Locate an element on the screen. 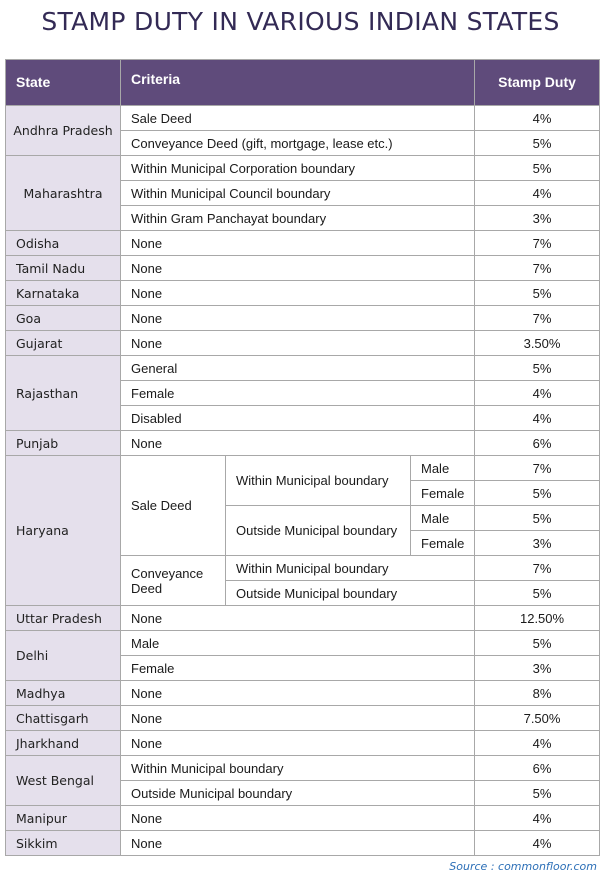  table-row: Rajasthan General 5% is located at coordinates (303, 393).